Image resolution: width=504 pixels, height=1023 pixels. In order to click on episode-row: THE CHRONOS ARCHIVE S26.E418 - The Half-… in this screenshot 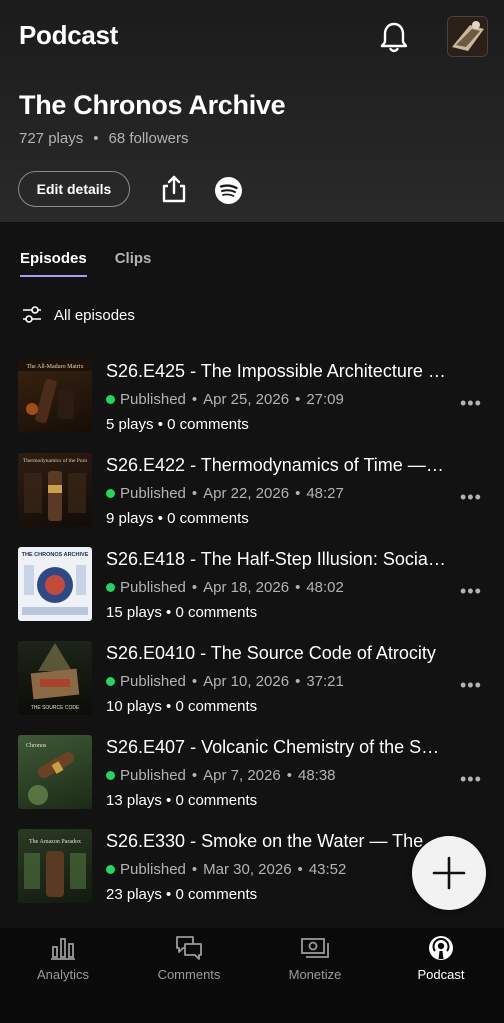, I will do `click(252, 594)`.